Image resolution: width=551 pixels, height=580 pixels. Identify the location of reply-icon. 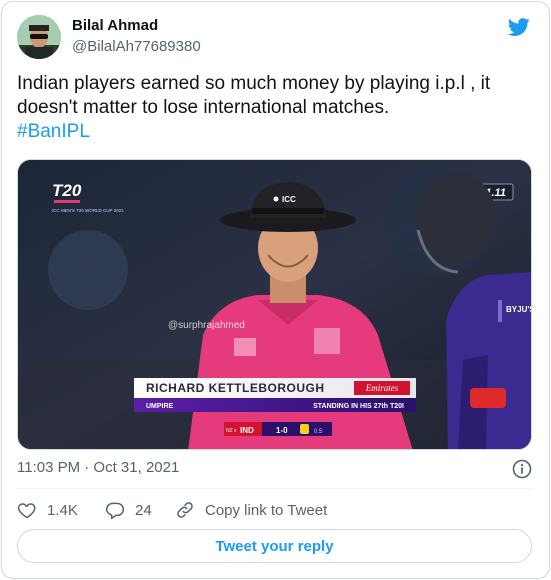
(115, 511).